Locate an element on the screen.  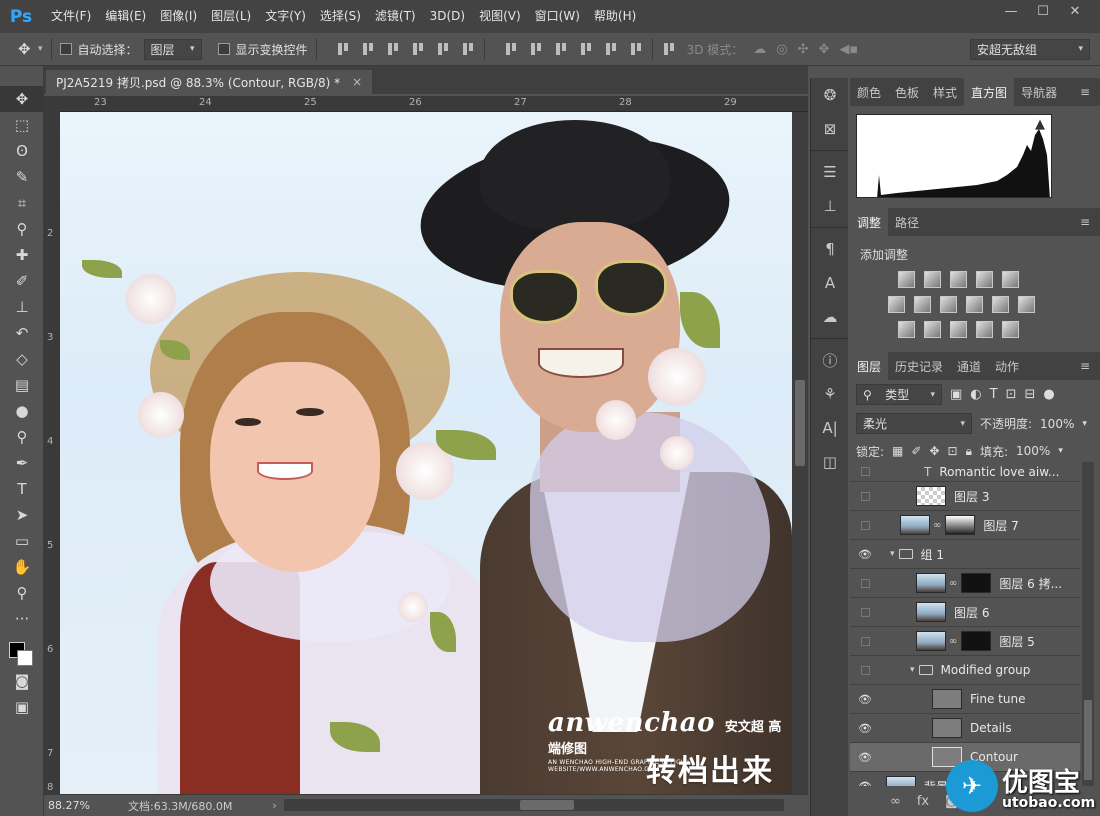
layer-row: ∞ 图层 5 is located at coordinates (965, 641).